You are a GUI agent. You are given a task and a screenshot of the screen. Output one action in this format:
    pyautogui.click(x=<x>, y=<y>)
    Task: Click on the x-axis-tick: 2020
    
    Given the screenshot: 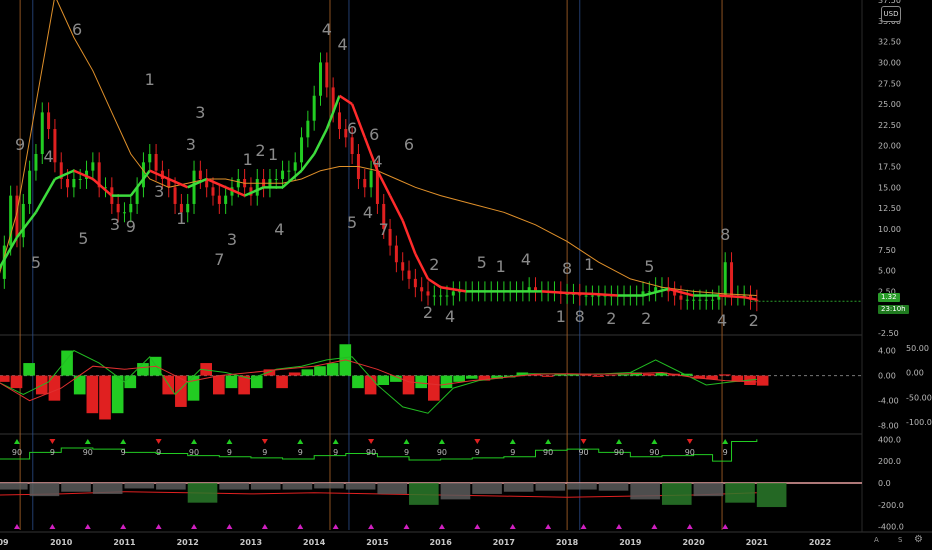 What is the action you would take?
    pyautogui.click(x=693, y=542)
    